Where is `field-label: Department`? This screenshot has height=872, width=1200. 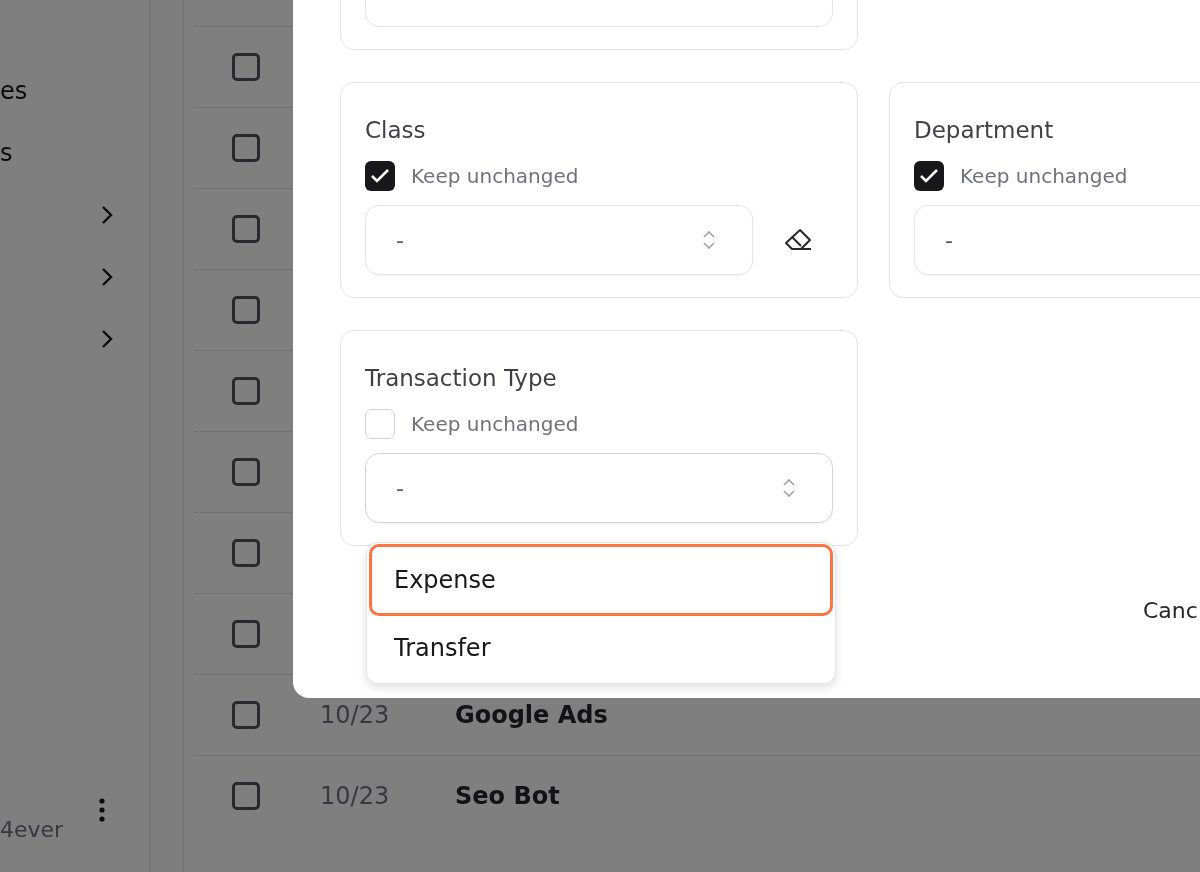
field-label: Department is located at coordinates (984, 130).